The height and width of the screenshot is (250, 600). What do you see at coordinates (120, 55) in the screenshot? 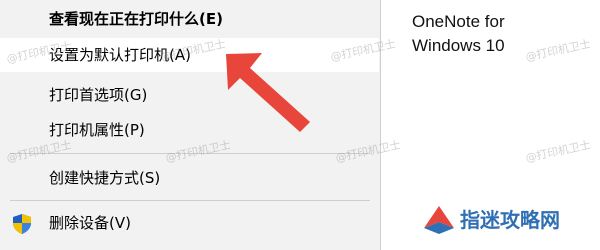
I see `menu-item-label: 设置为默认打印机(A)` at bounding box center [120, 55].